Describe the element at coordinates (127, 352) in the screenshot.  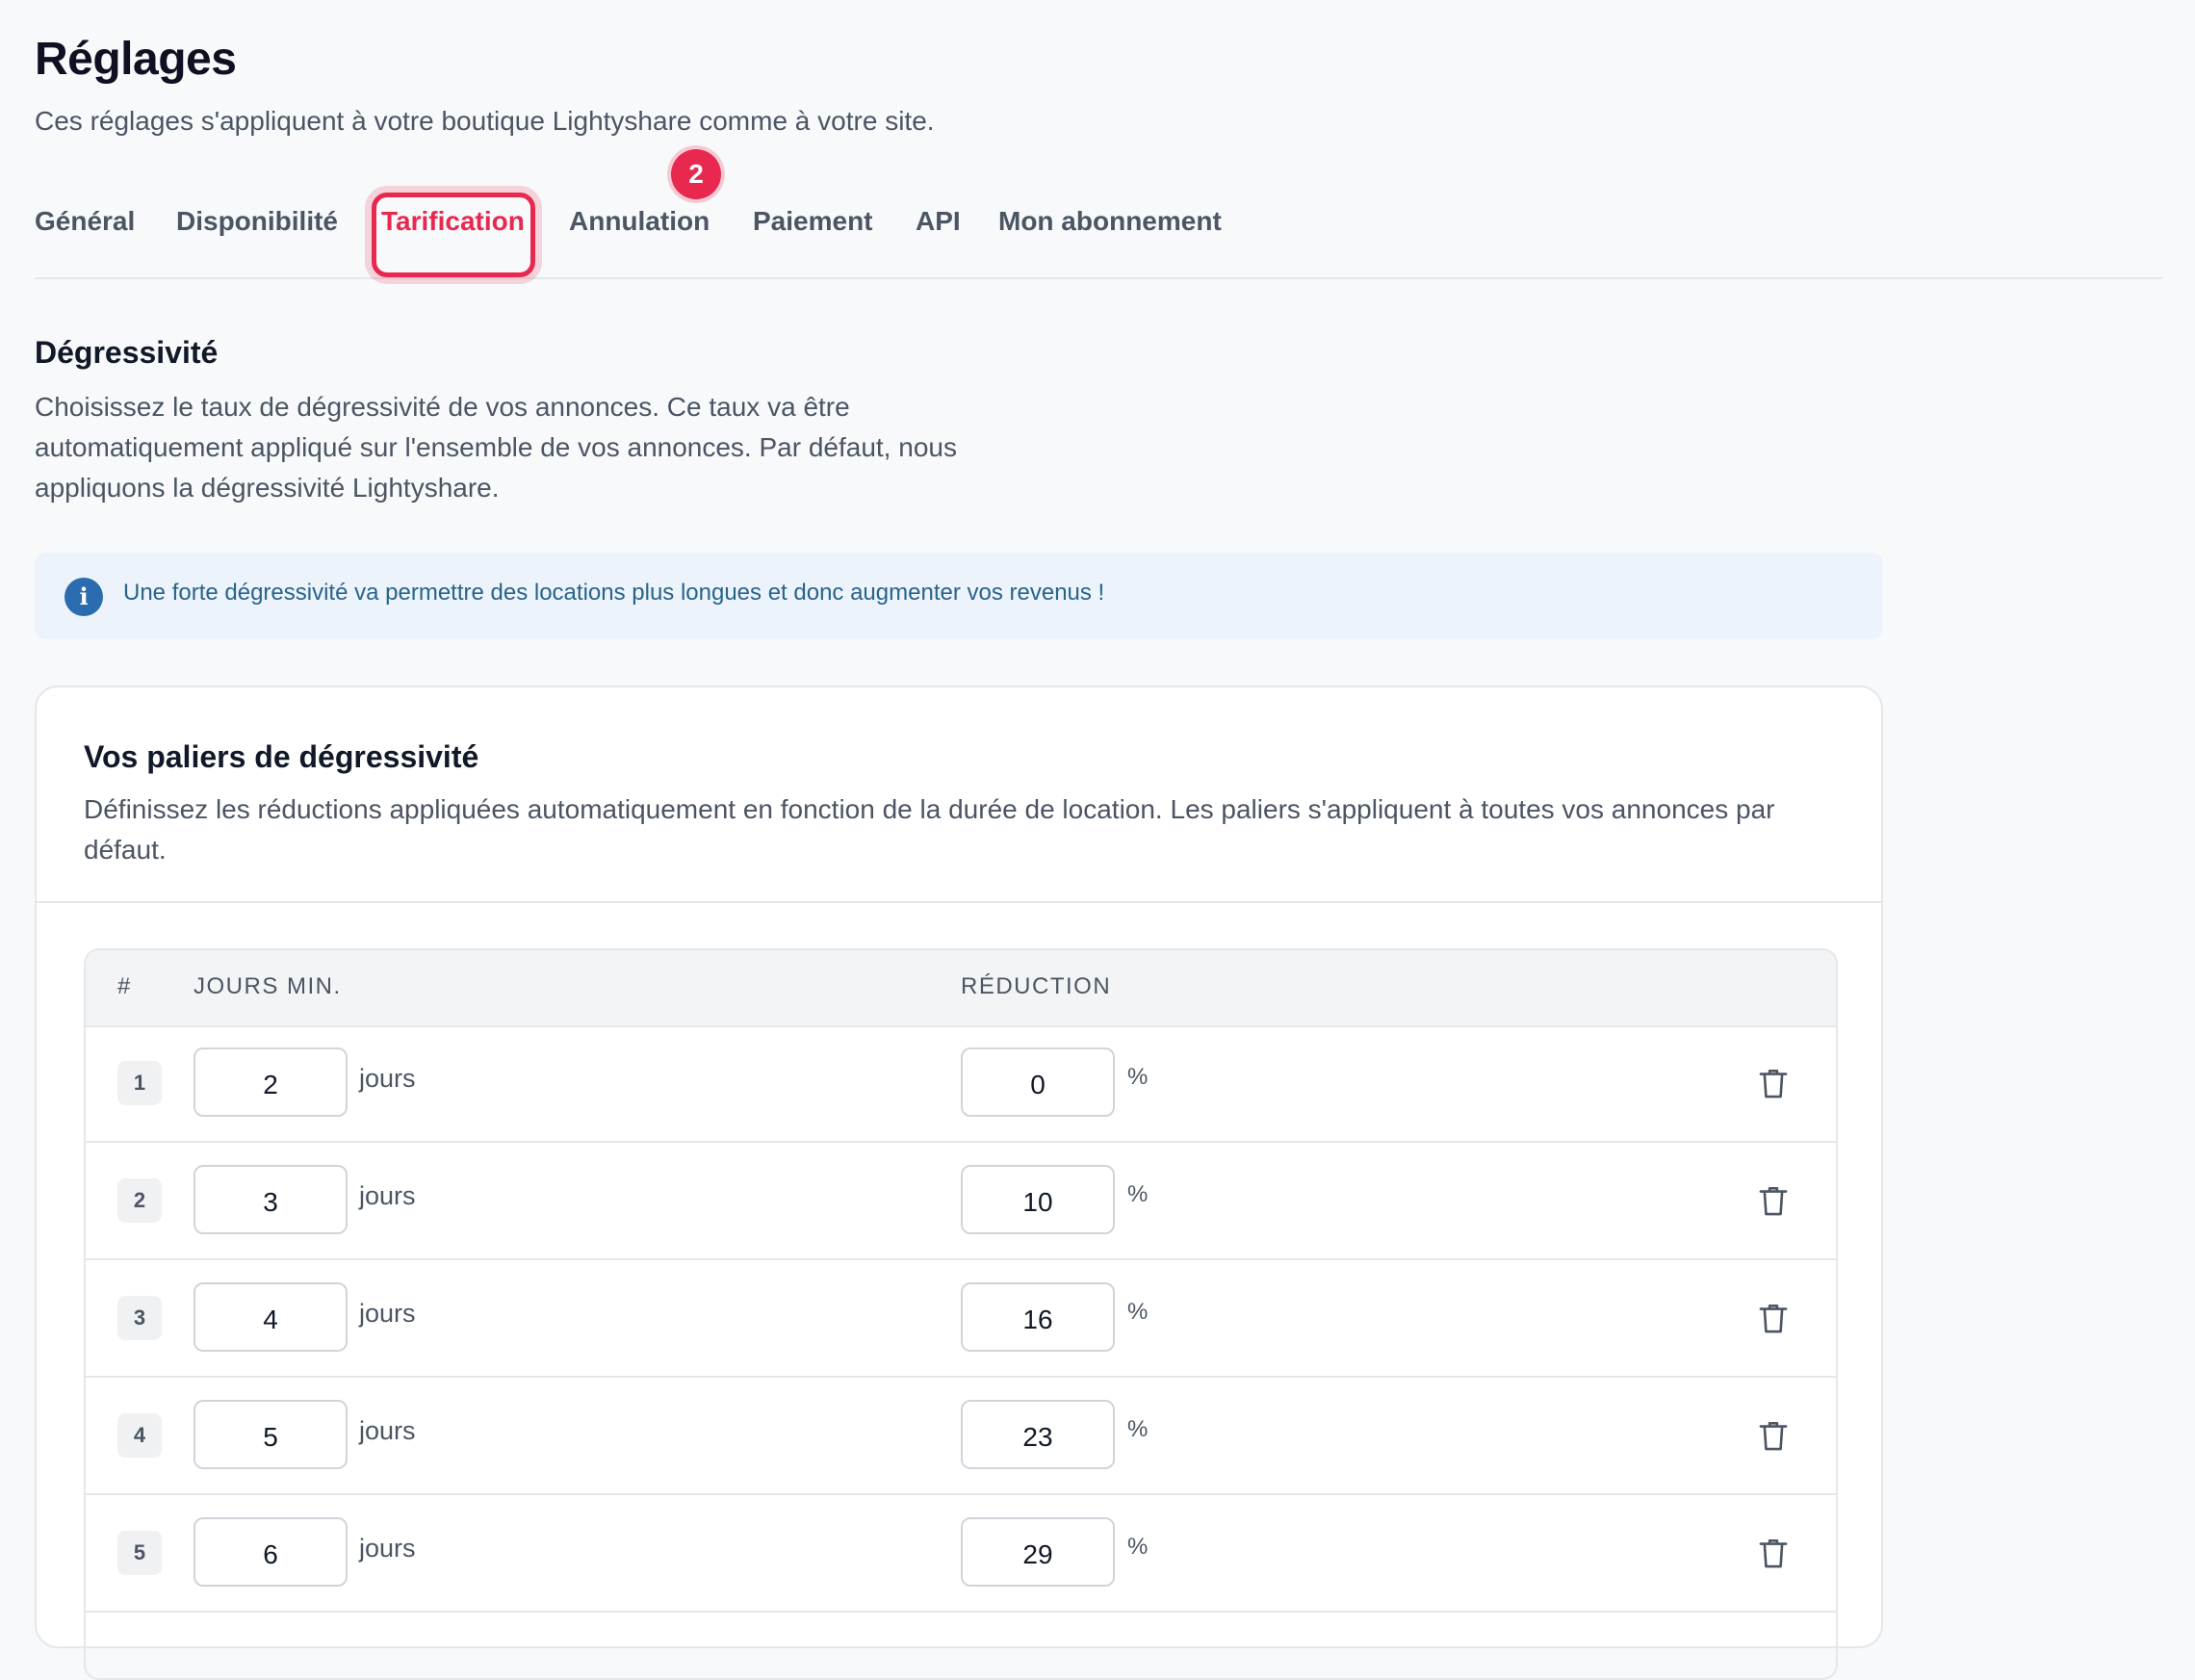
I see `section-title: Dégressivité` at that location.